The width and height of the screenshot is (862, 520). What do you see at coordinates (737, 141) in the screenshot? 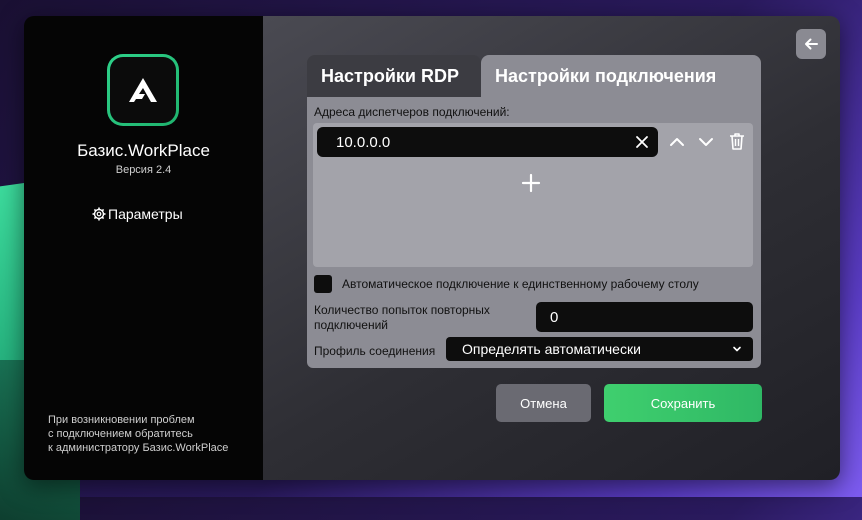
I see `trash-icon` at bounding box center [737, 141].